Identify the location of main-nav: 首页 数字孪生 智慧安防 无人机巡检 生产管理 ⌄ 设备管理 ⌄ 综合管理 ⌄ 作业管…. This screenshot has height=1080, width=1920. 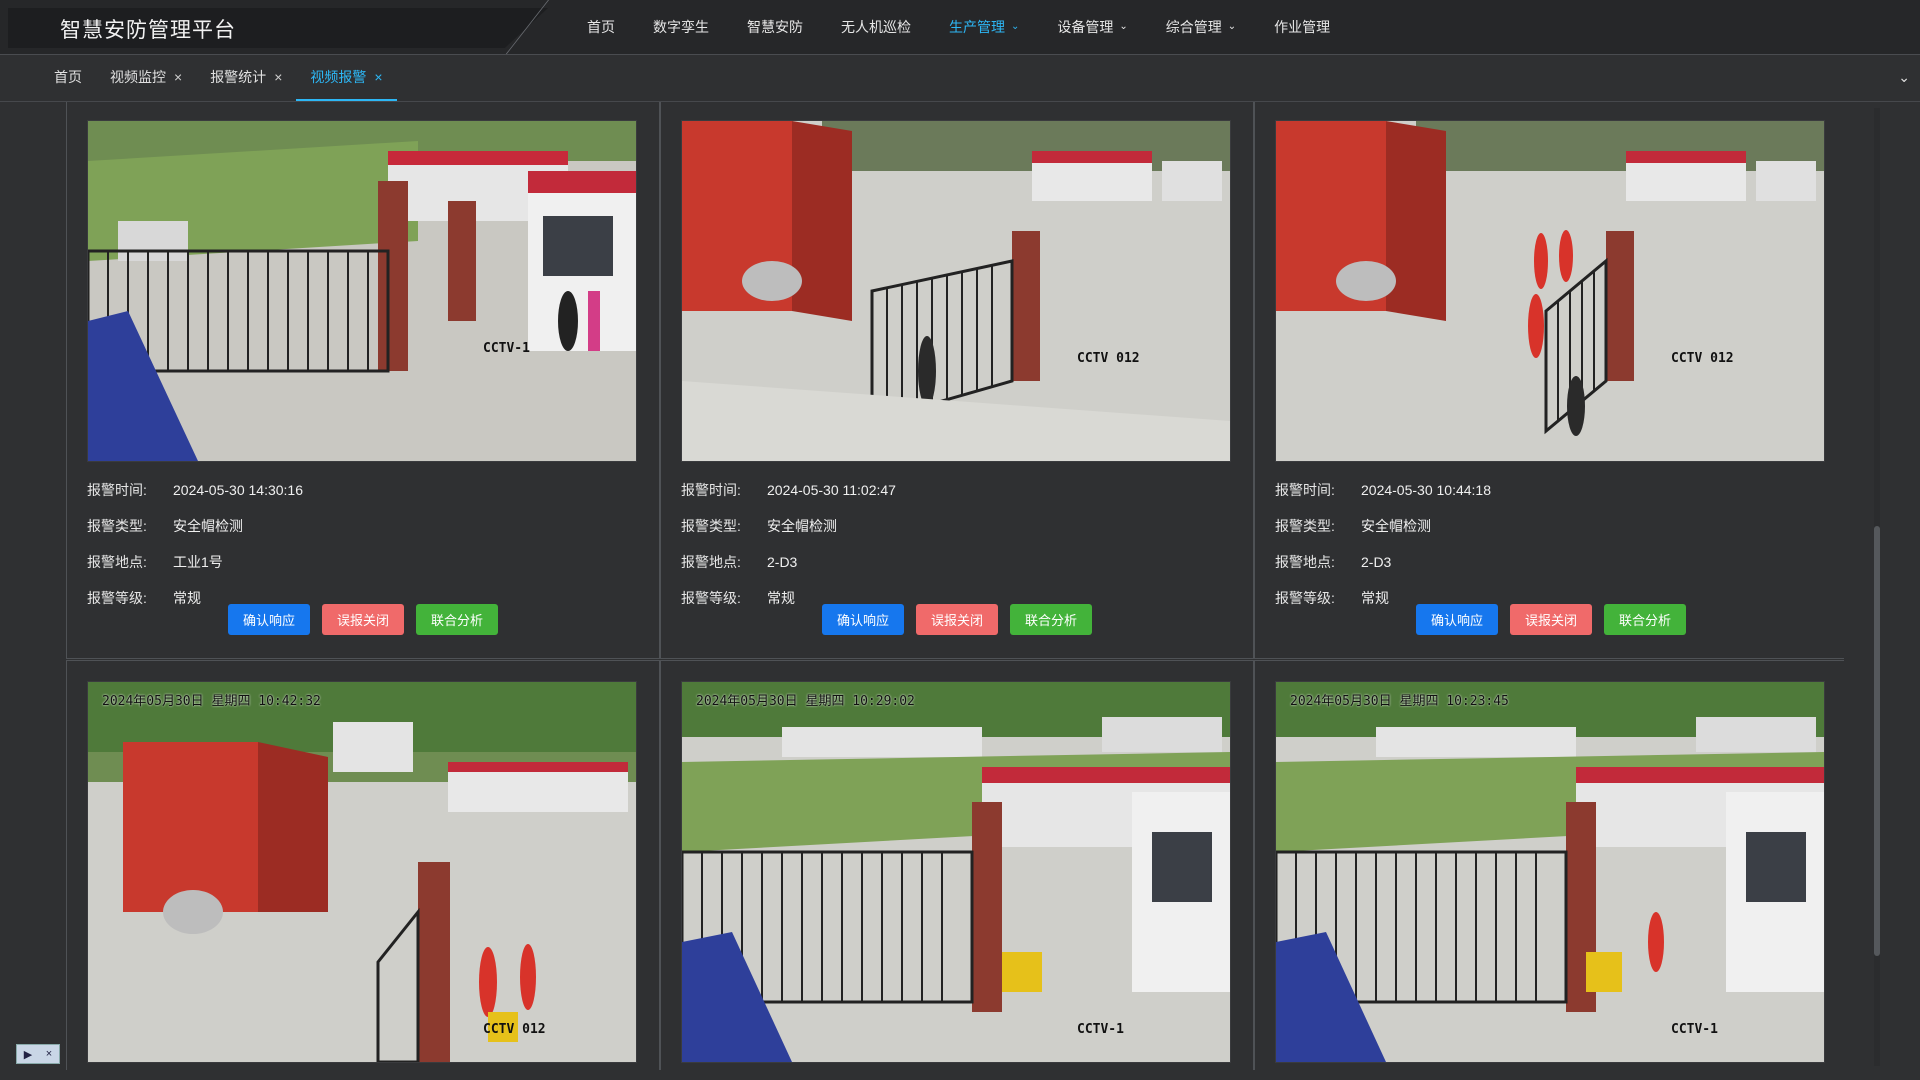
(958, 27).